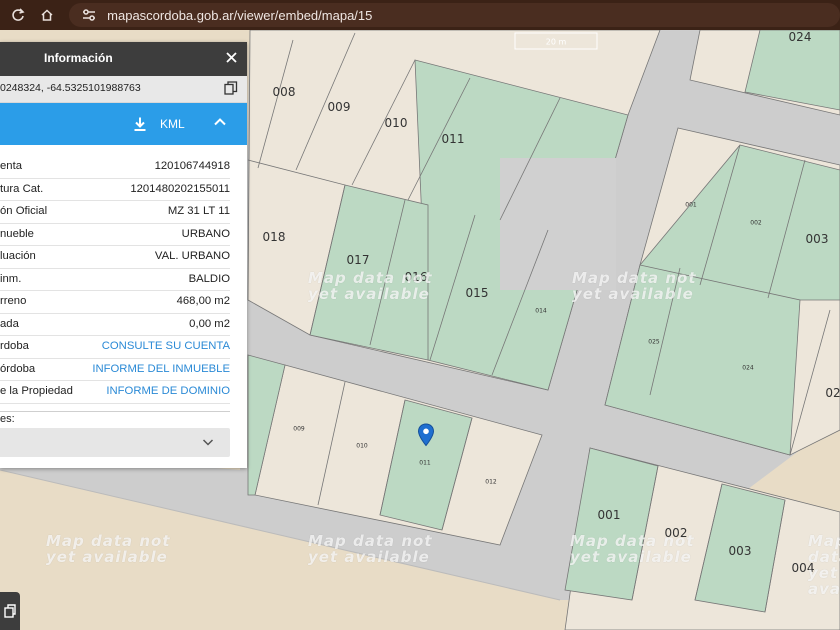  I want to click on layers-button, so click(10, 611).